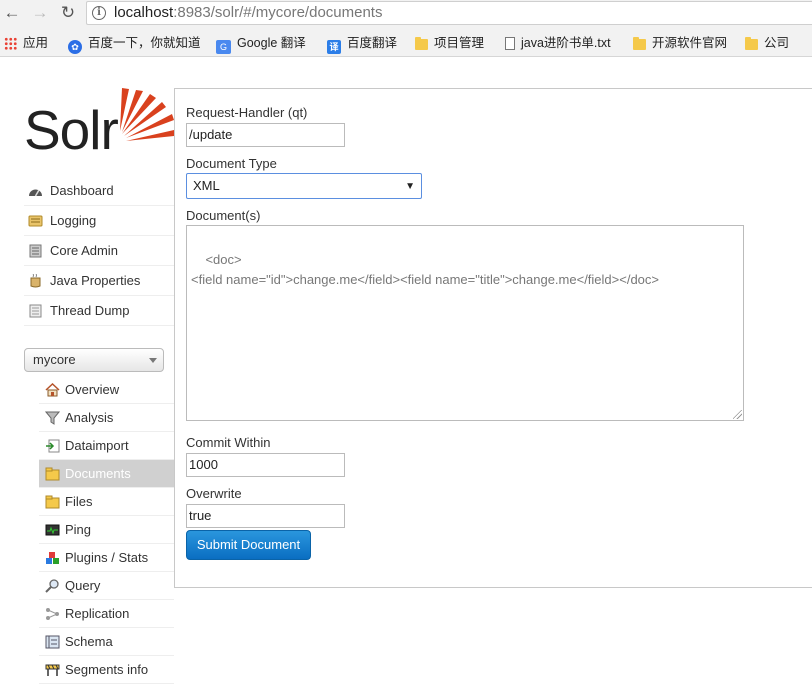 This screenshot has width=812, height=697. I want to click on submit-document-button: Submit Document, so click(248, 545).